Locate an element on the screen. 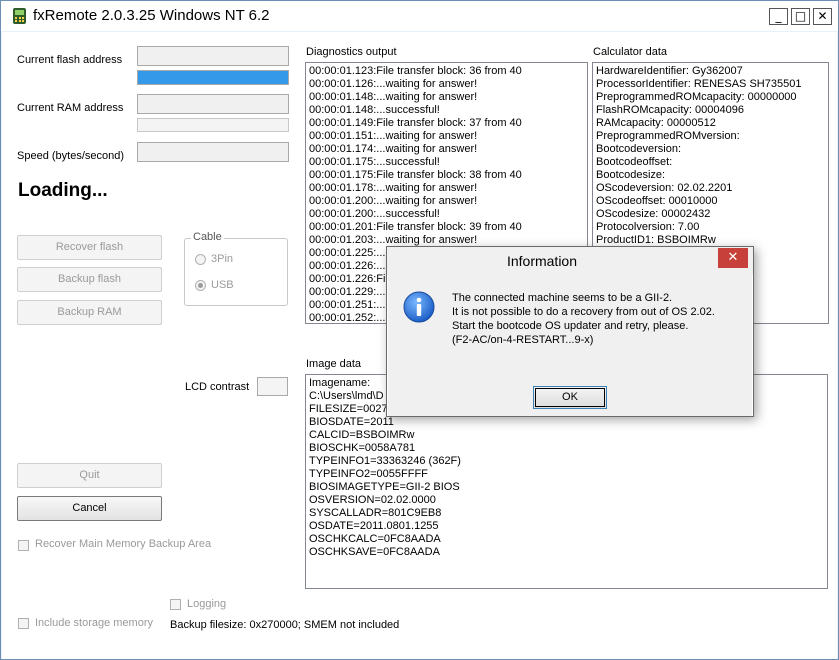 This screenshot has height=660, width=839. cable-usb-label: USB is located at coordinates (222, 285).